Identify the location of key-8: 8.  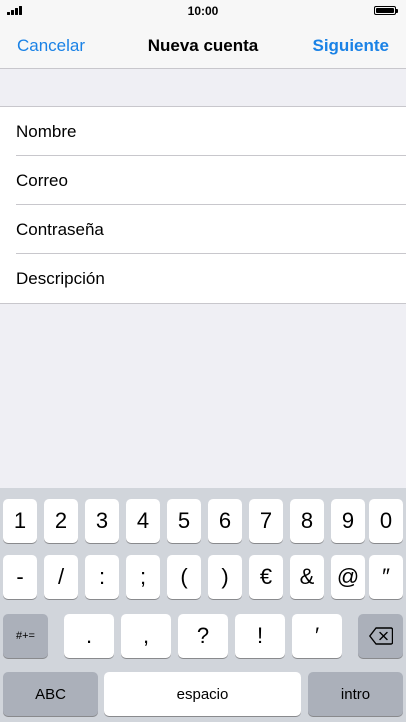
(307, 521).